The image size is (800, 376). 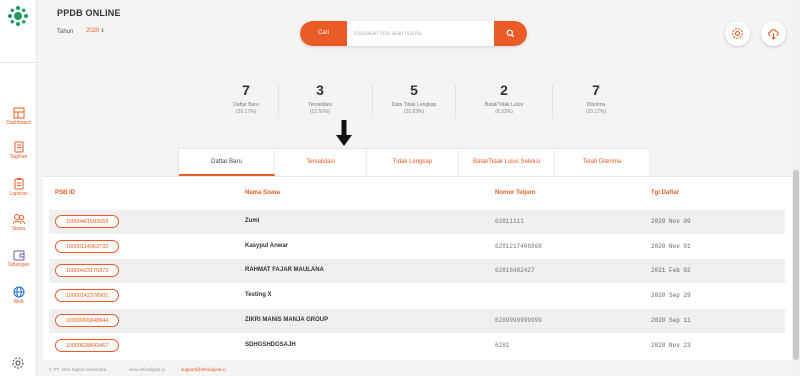 I want to click on tab-telah-diterima: Telah Diterima, so click(x=602, y=162).